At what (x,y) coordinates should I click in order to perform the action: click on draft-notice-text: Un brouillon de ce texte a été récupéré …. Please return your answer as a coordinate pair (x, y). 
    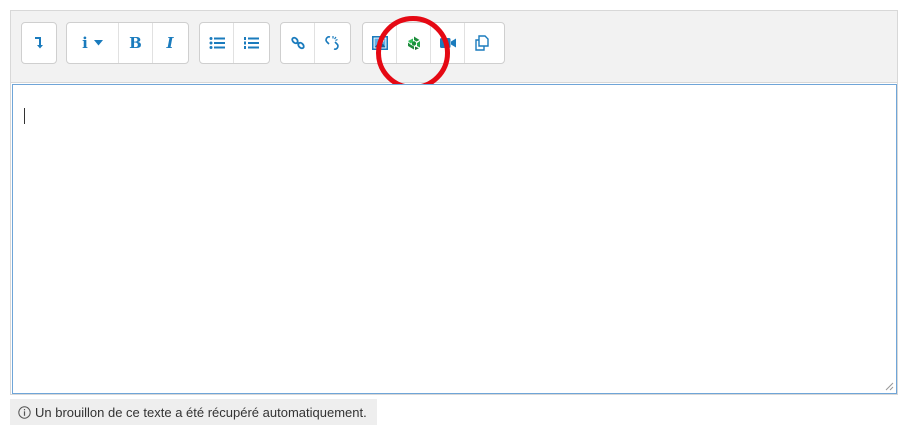
    Looking at the image, I should click on (201, 412).